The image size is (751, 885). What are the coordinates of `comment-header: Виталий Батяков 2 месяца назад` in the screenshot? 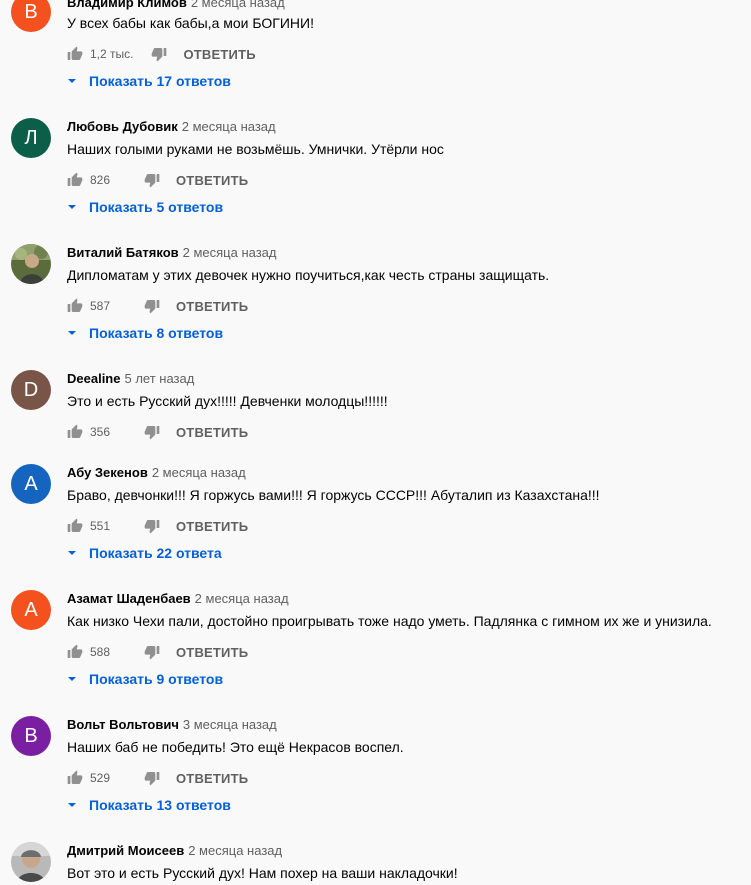 It's located at (172, 253).